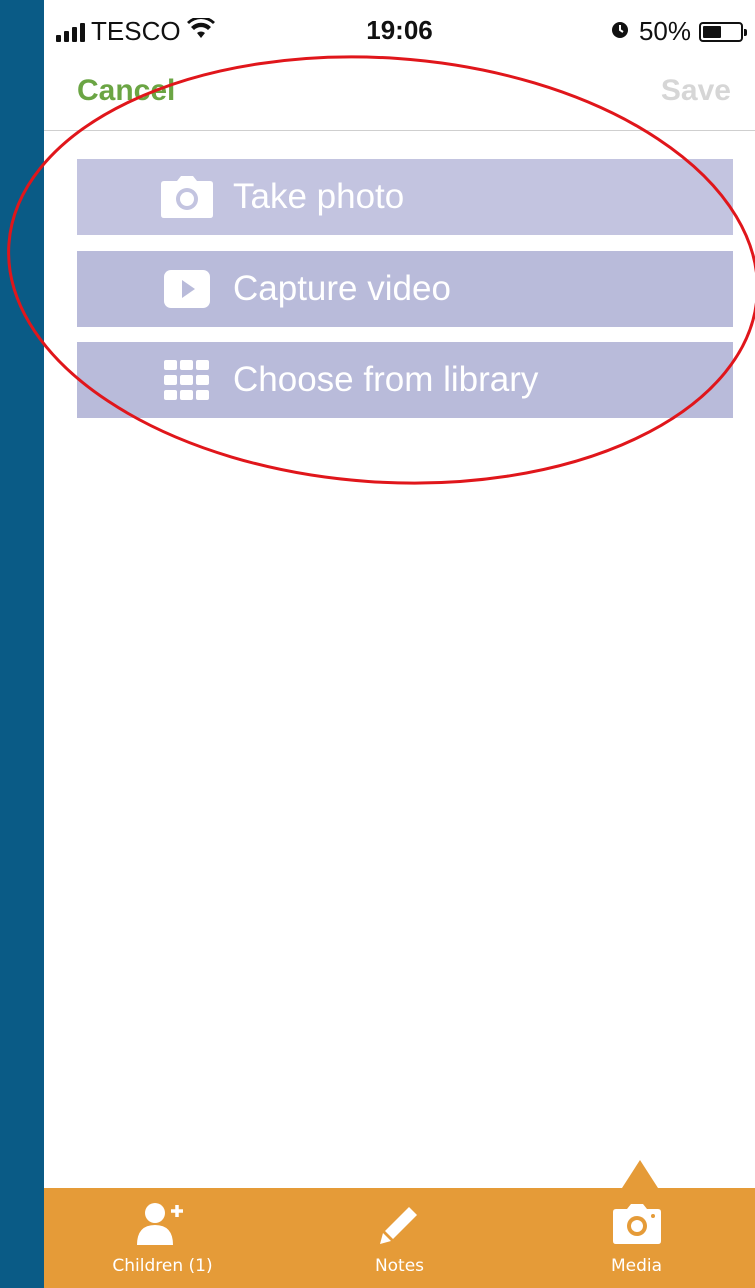  What do you see at coordinates (723, 31) in the screenshot?
I see `battery-icon` at bounding box center [723, 31].